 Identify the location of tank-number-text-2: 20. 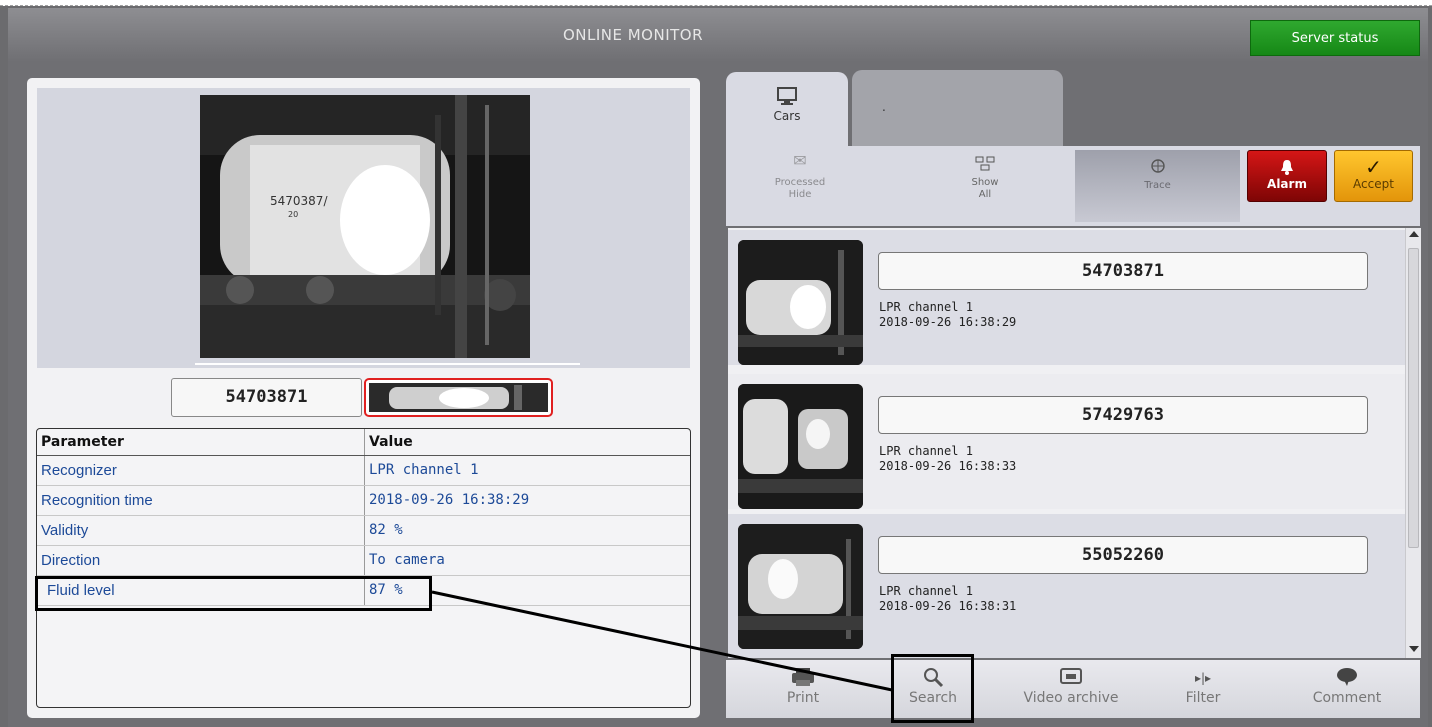
(293, 214).